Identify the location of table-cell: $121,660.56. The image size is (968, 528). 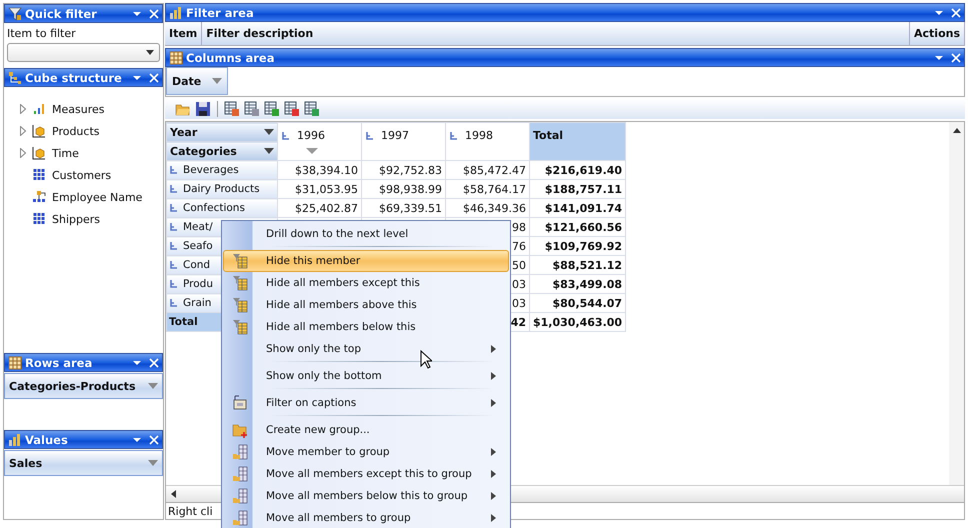
(578, 227).